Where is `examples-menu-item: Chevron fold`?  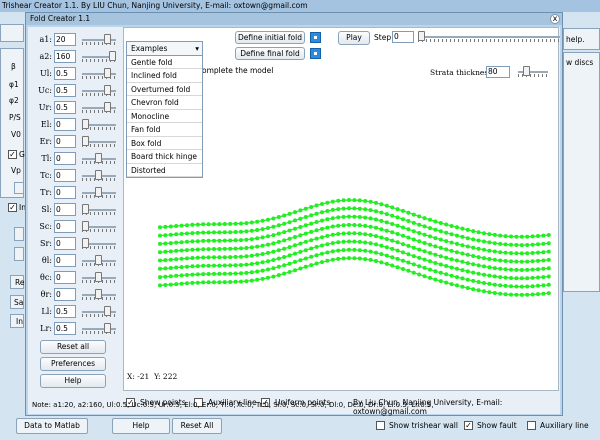 examples-menu-item: Chevron fold is located at coordinates (164, 103).